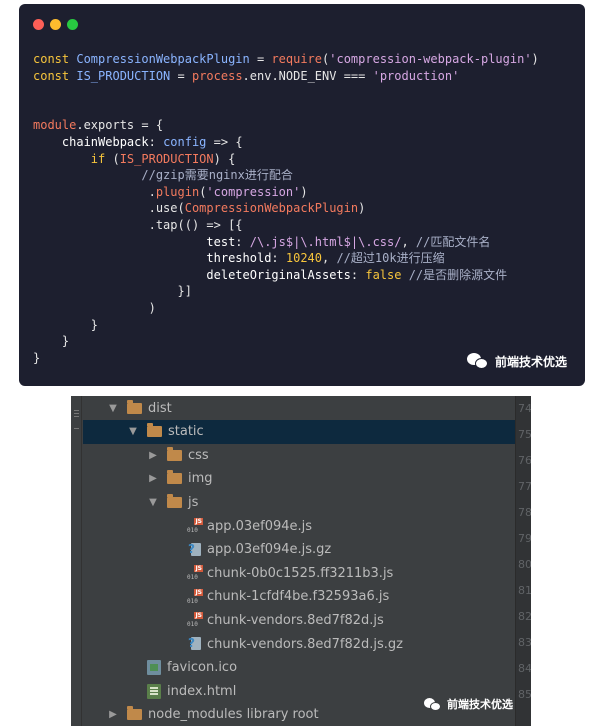  Describe the element at coordinates (299, 573) in the screenshot. I see `tree-item-chunk-0b0c1525-ff3211b3-js: JS 010 chunk-0b0c1525.ff3211b3.js` at that location.